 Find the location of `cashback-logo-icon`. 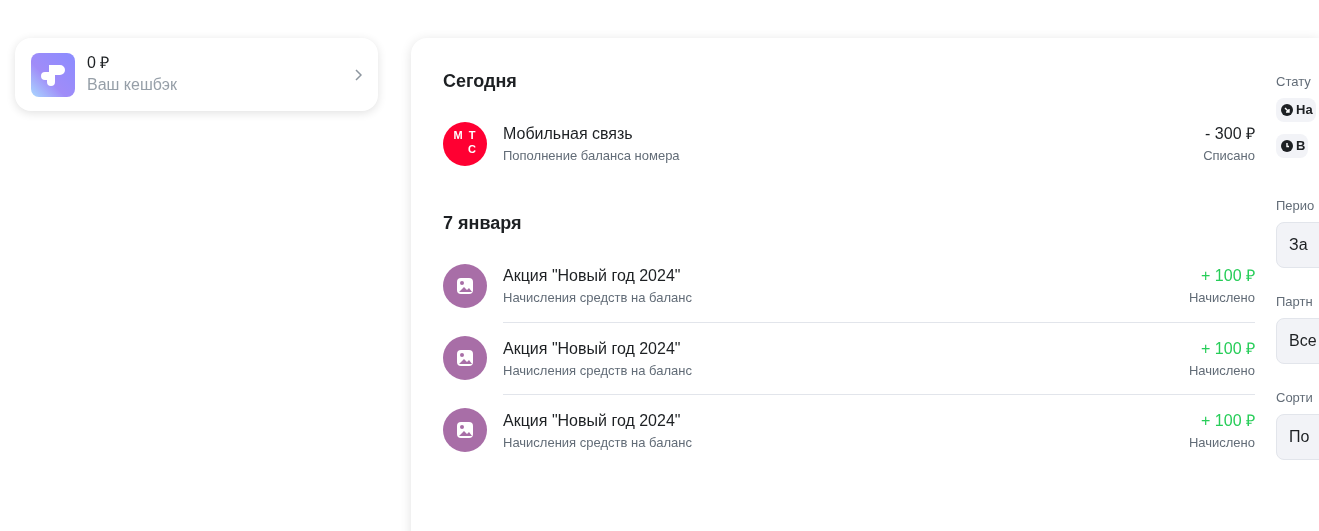

cashback-logo-icon is located at coordinates (53, 74).